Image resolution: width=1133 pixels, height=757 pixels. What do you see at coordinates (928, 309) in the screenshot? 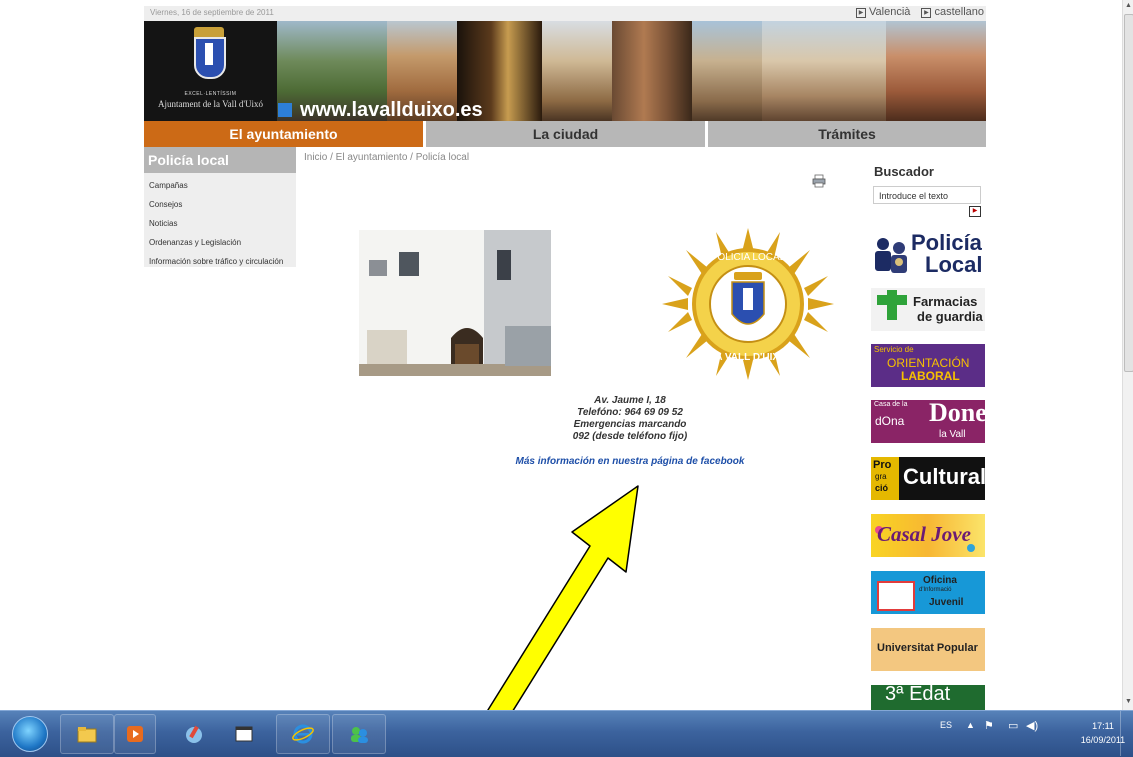
I see `ad-farmacias: Farmacias de guardia` at bounding box center [928, 309].